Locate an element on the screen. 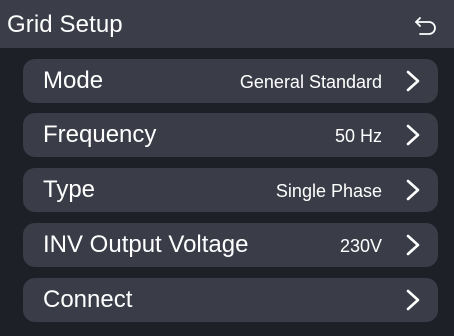  setting-row-frequency: Frequency 50 Hz is located at coordinates (230, 135).